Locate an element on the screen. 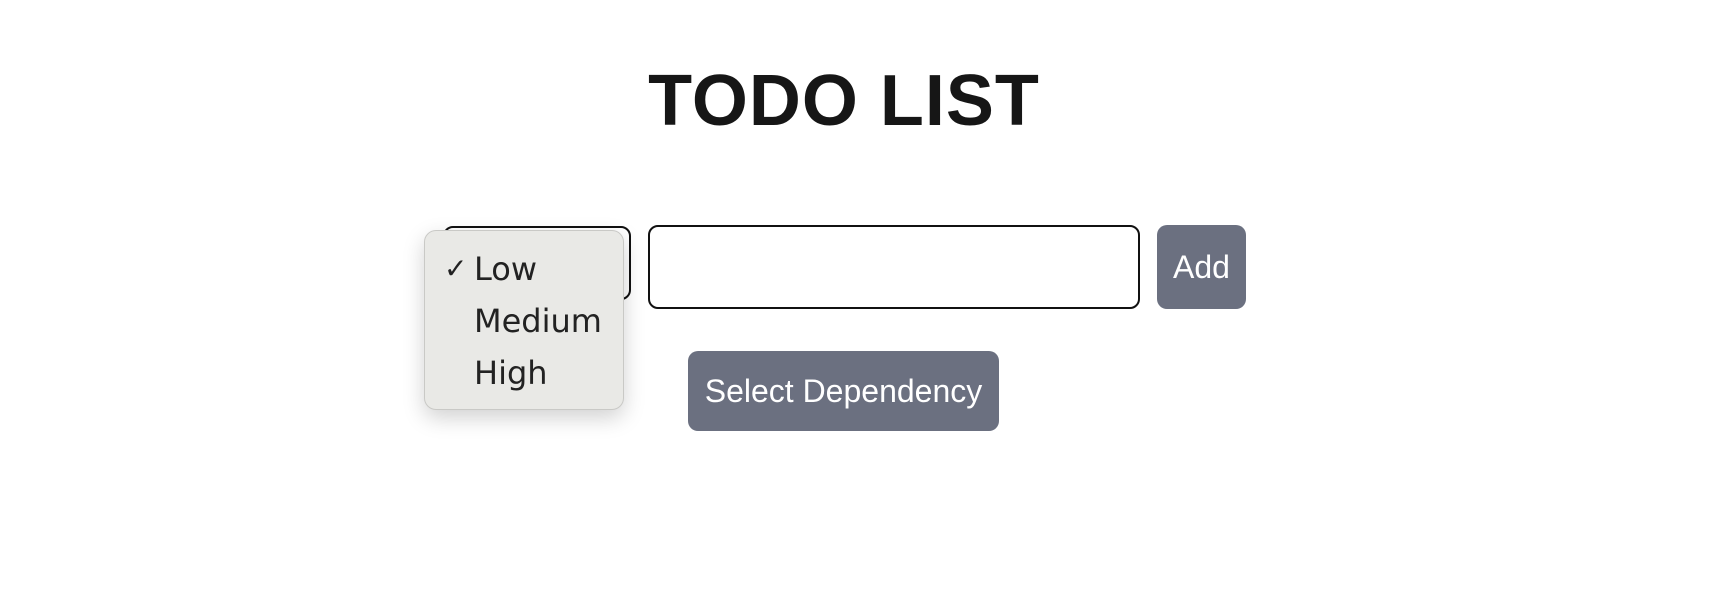  priority-dropdown-menu: ✓ Low Medium High is located at coordinates (524, 320).